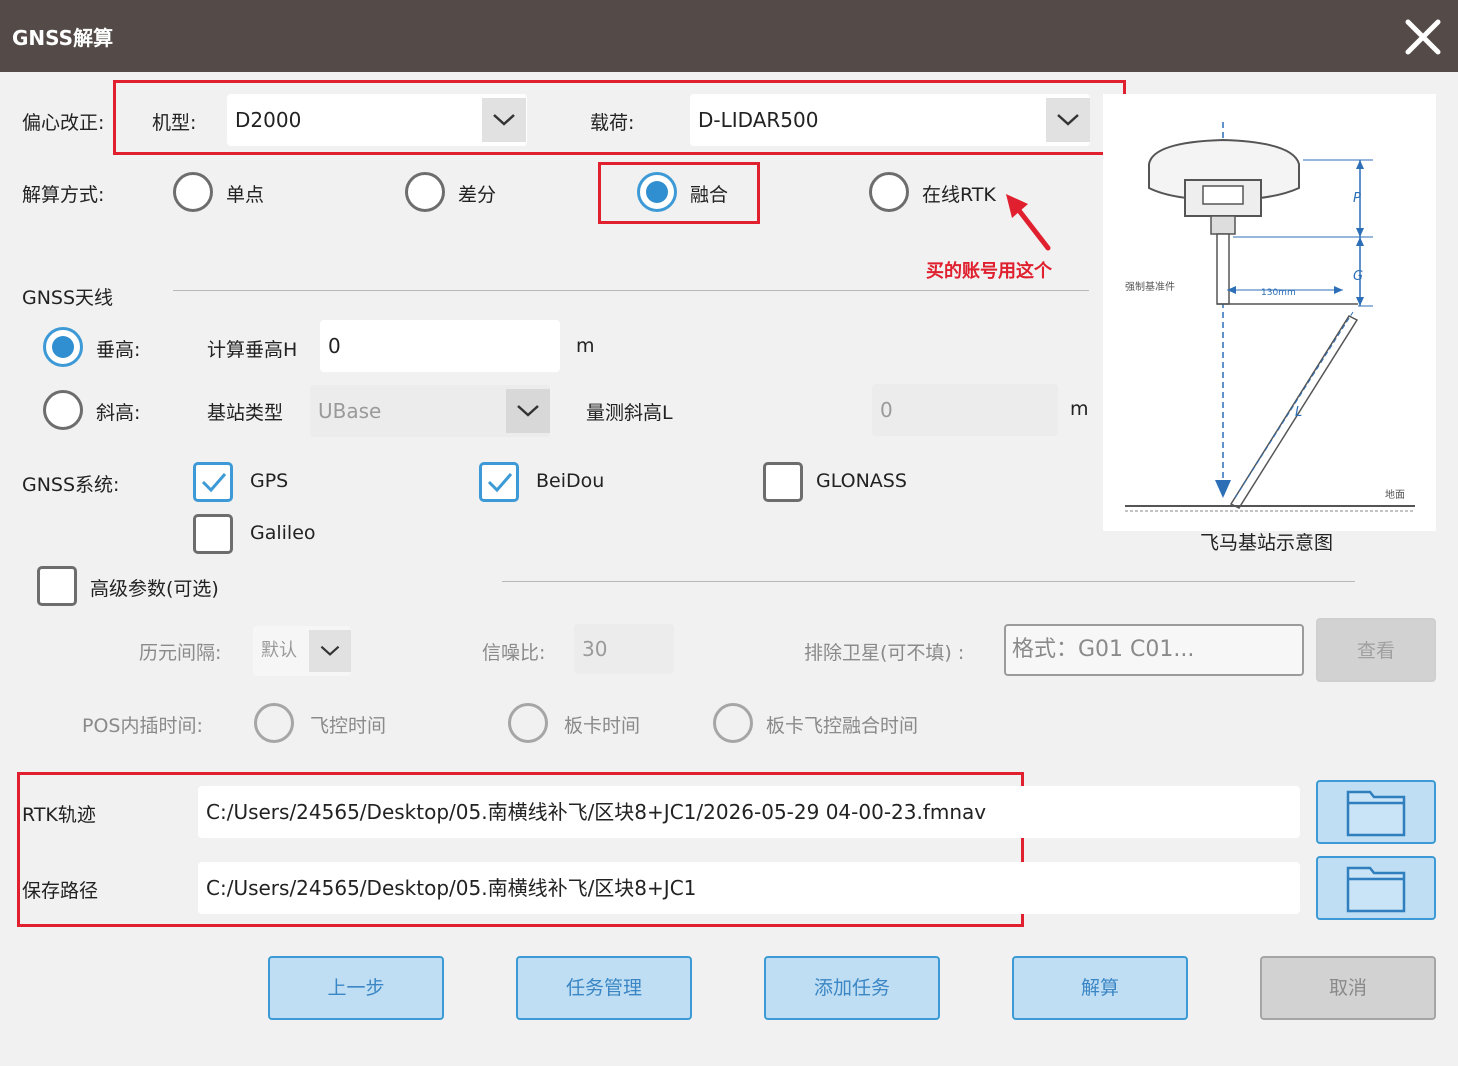  Describe the element at coordinates (884, 653) in the screenshot. I see `exclude-satellite-label: 排除卫星(可不填) :` at that location.